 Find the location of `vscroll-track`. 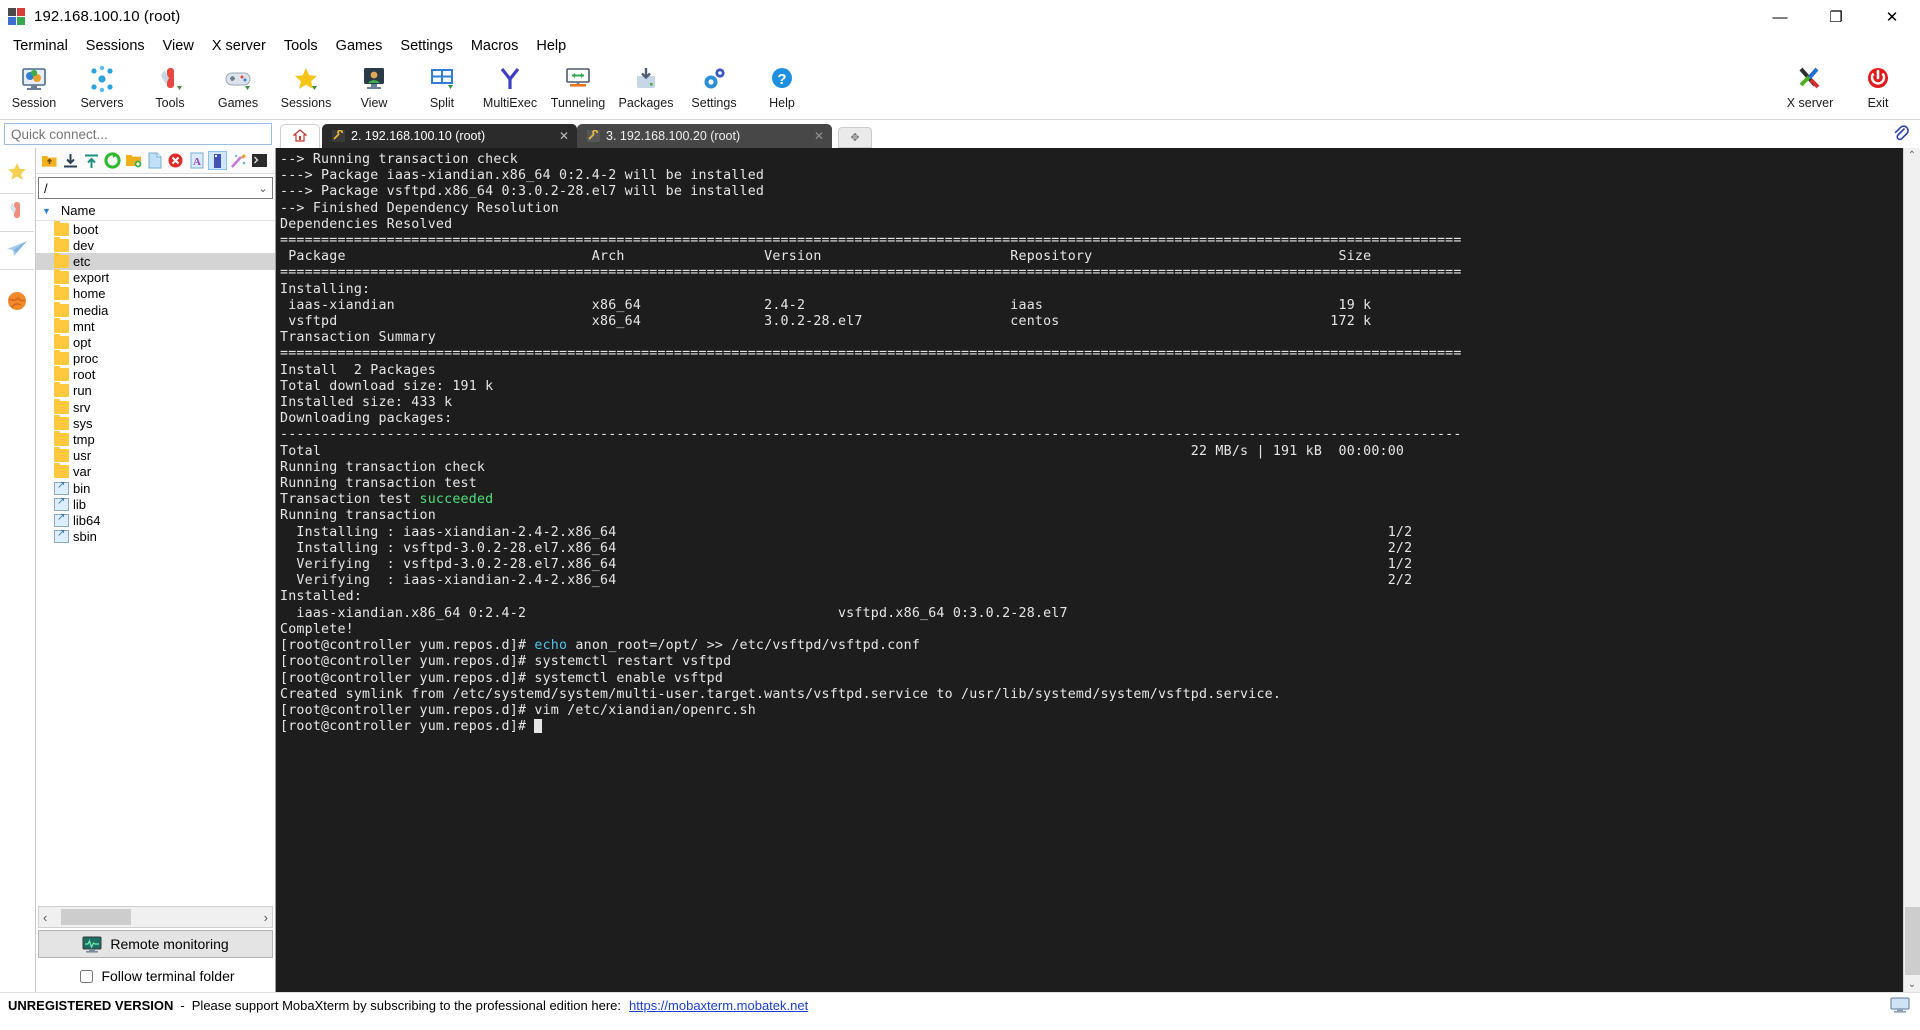

vscroll-track is located at coordinates (1912, 570).